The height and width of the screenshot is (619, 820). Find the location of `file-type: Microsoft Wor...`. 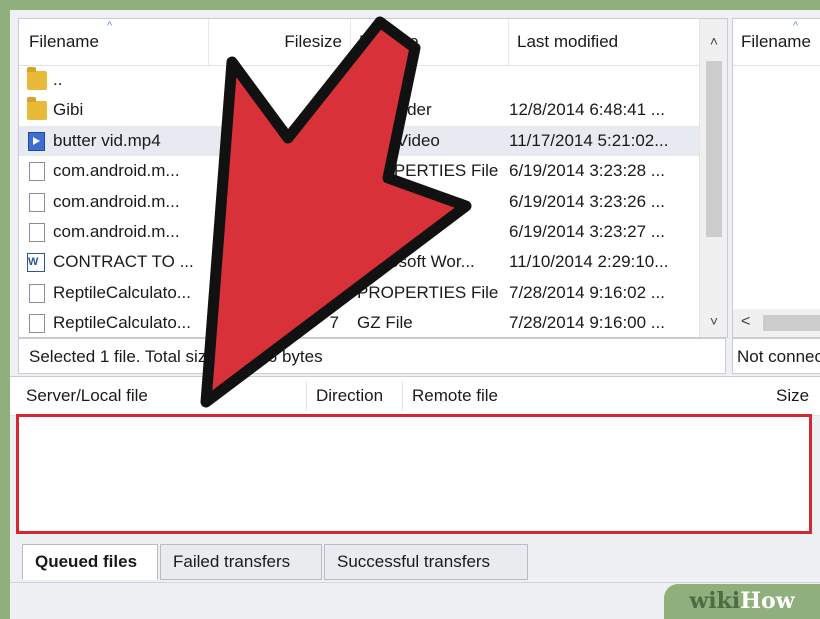

file-type: Microsoft Wor... is located at coordinates (416, 262).